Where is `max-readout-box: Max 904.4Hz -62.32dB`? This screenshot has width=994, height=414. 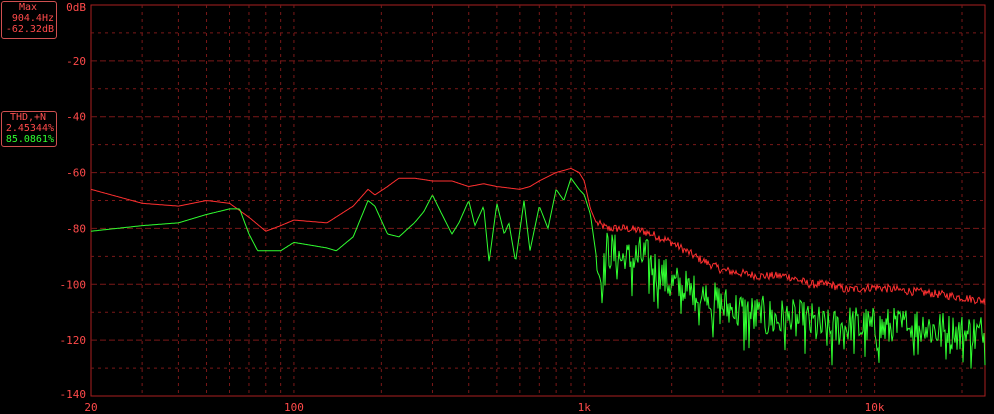 max-readout-box: Max 904.4Hz -62.32dB is located at coordinates (29, 20).